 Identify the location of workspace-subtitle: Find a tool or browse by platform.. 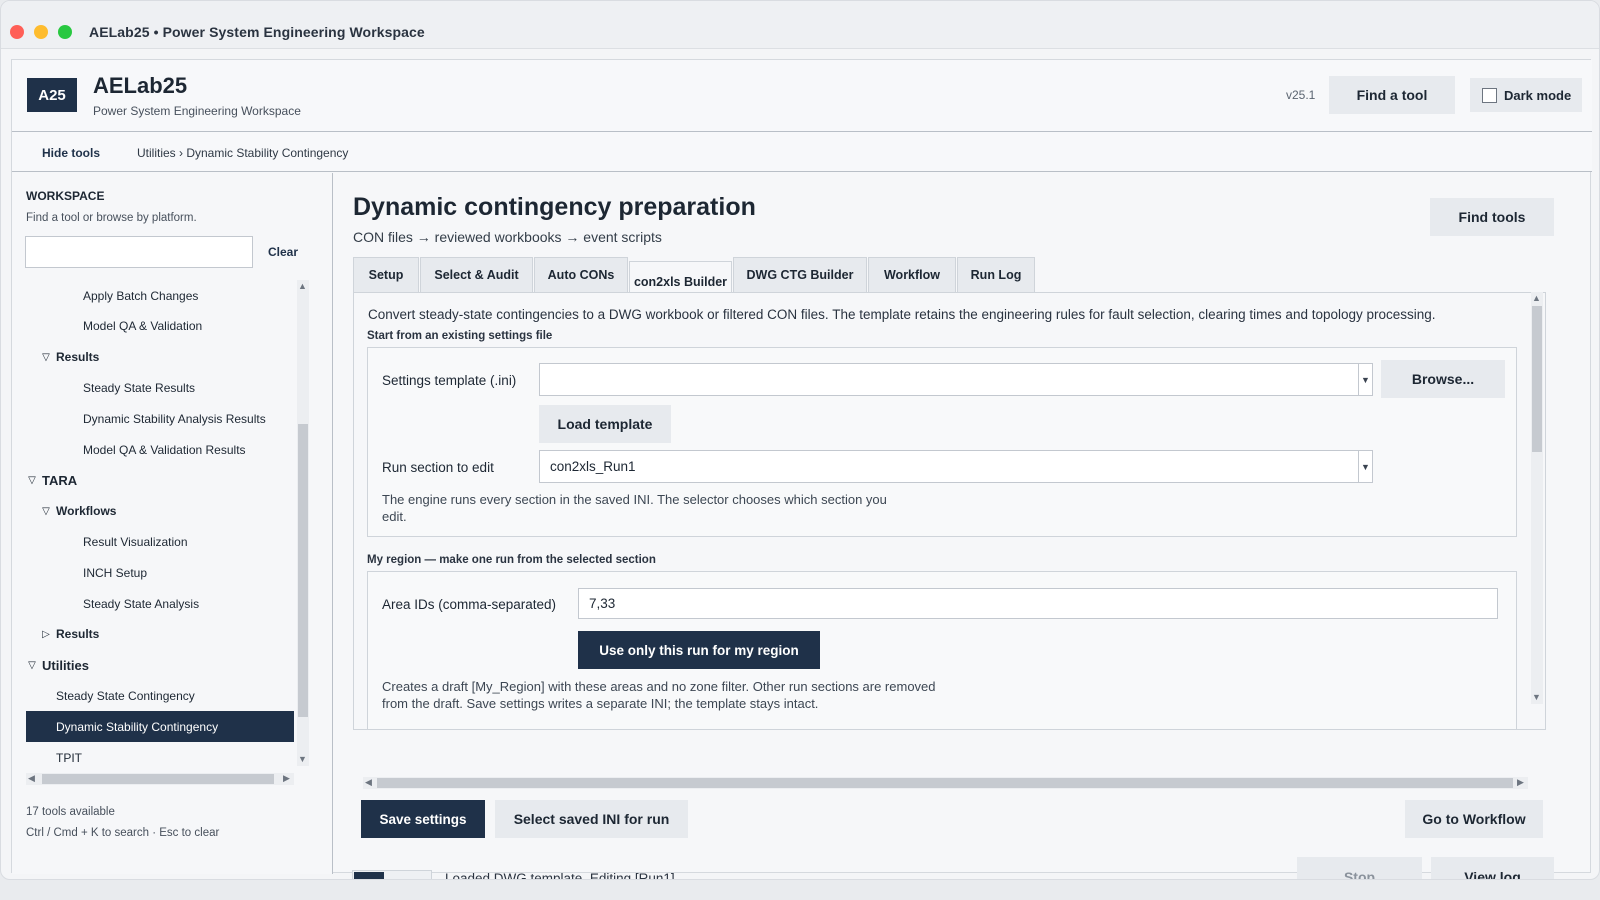
(111, 218).